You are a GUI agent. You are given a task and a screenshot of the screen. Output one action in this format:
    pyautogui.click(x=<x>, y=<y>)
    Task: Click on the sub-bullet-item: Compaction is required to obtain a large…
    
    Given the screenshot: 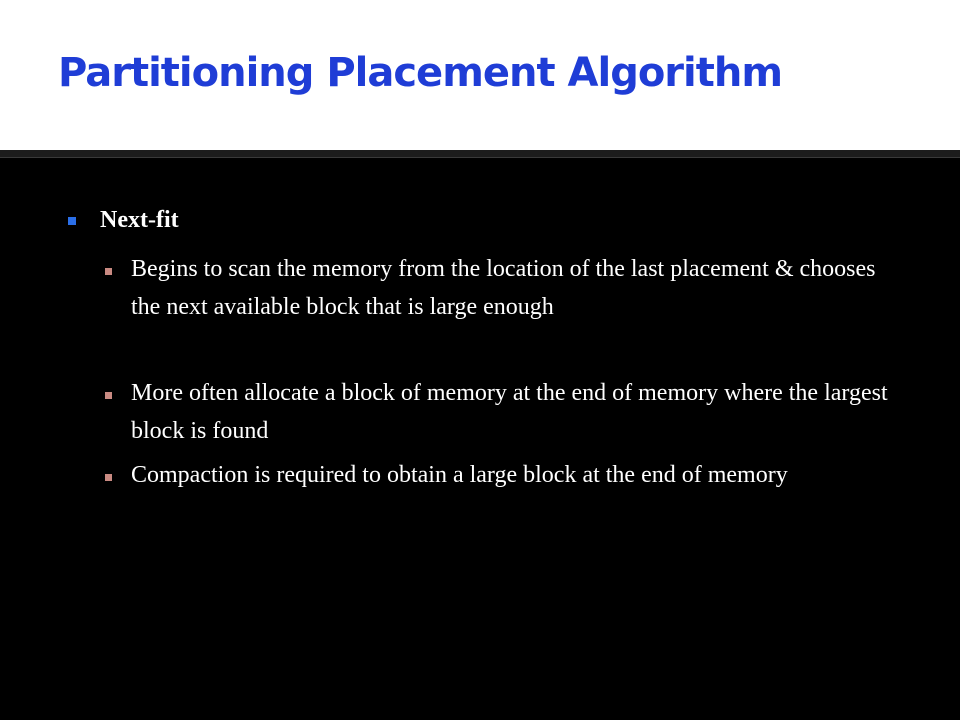 What is the action you would take?
    pyautogui.click(x=505, y=478)
    